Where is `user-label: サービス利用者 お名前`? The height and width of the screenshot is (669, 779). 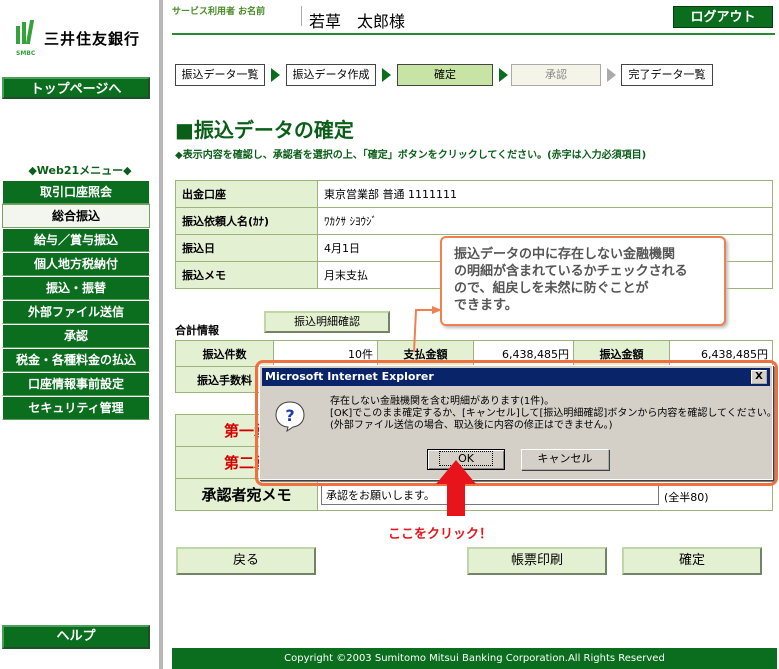 user-label: サービス利用者 お名前 is located at coordinates (219, 12).